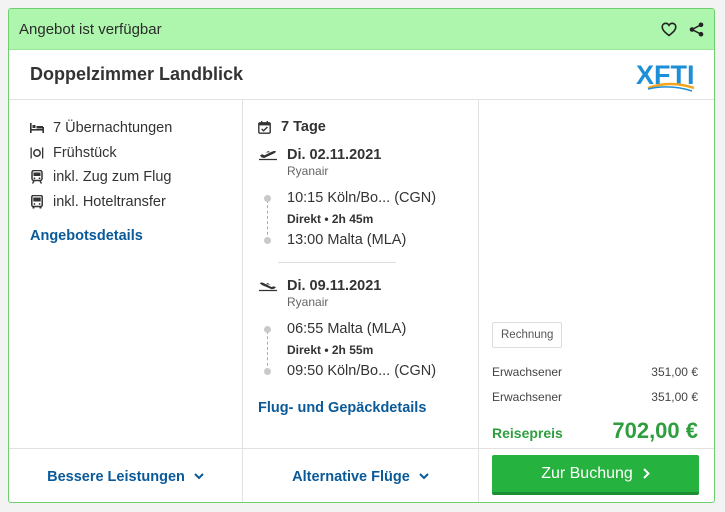 This screenshot has width=725, height=512. Describe the element at coordinates (682, 29) in the screenshot. I see `card-actions` at that location.